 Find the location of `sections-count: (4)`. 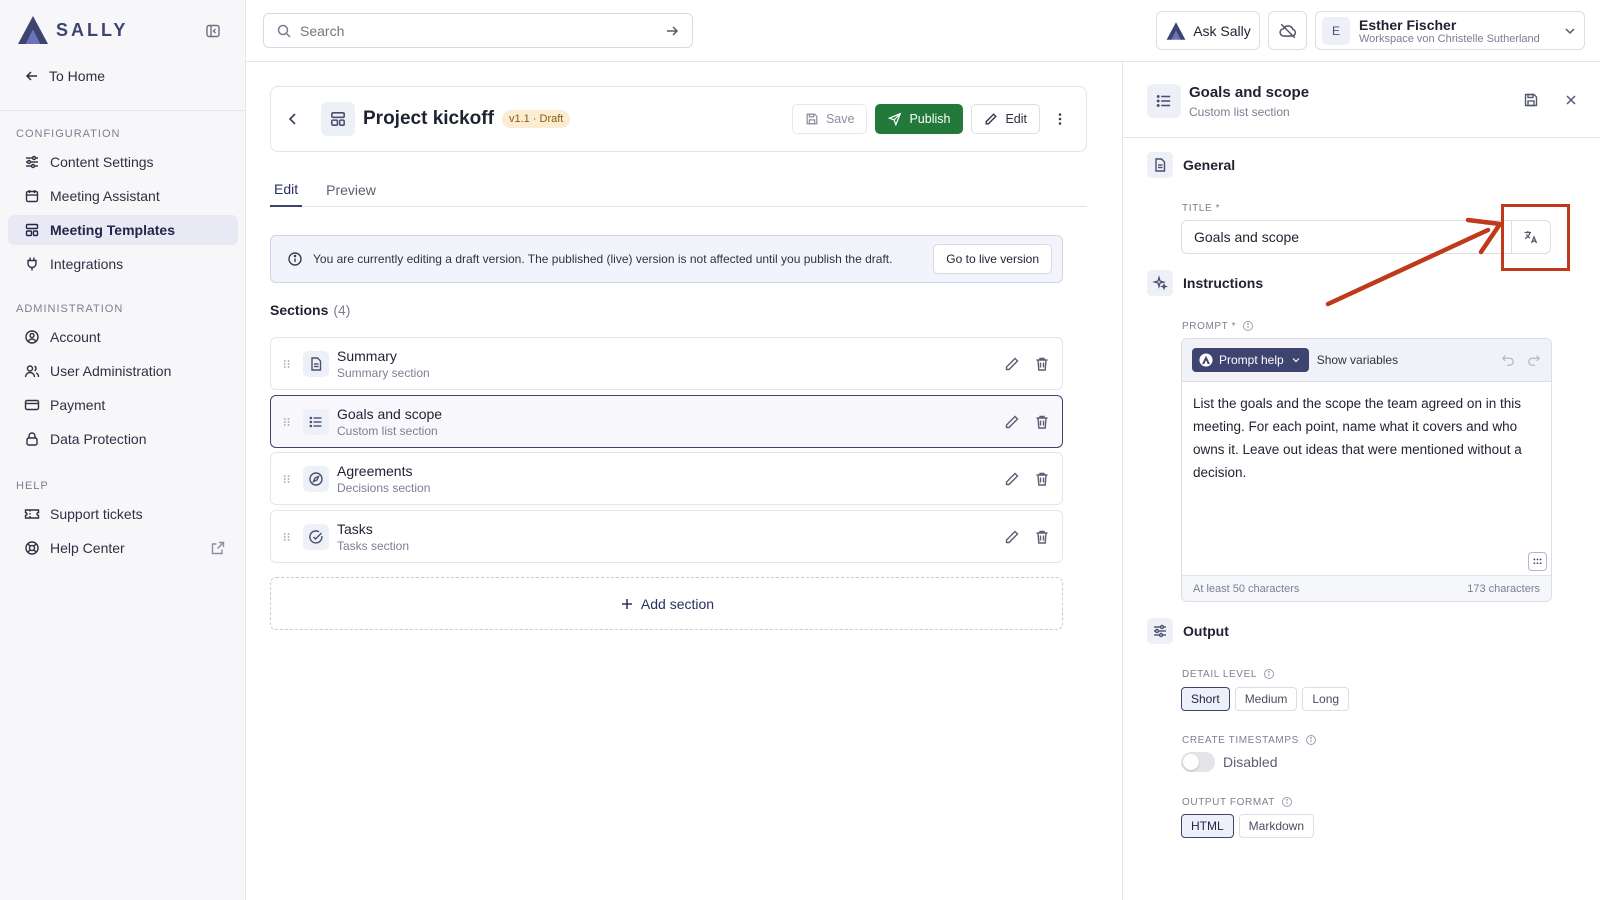

sections-count: (4) is located at coordinates (342, 310).